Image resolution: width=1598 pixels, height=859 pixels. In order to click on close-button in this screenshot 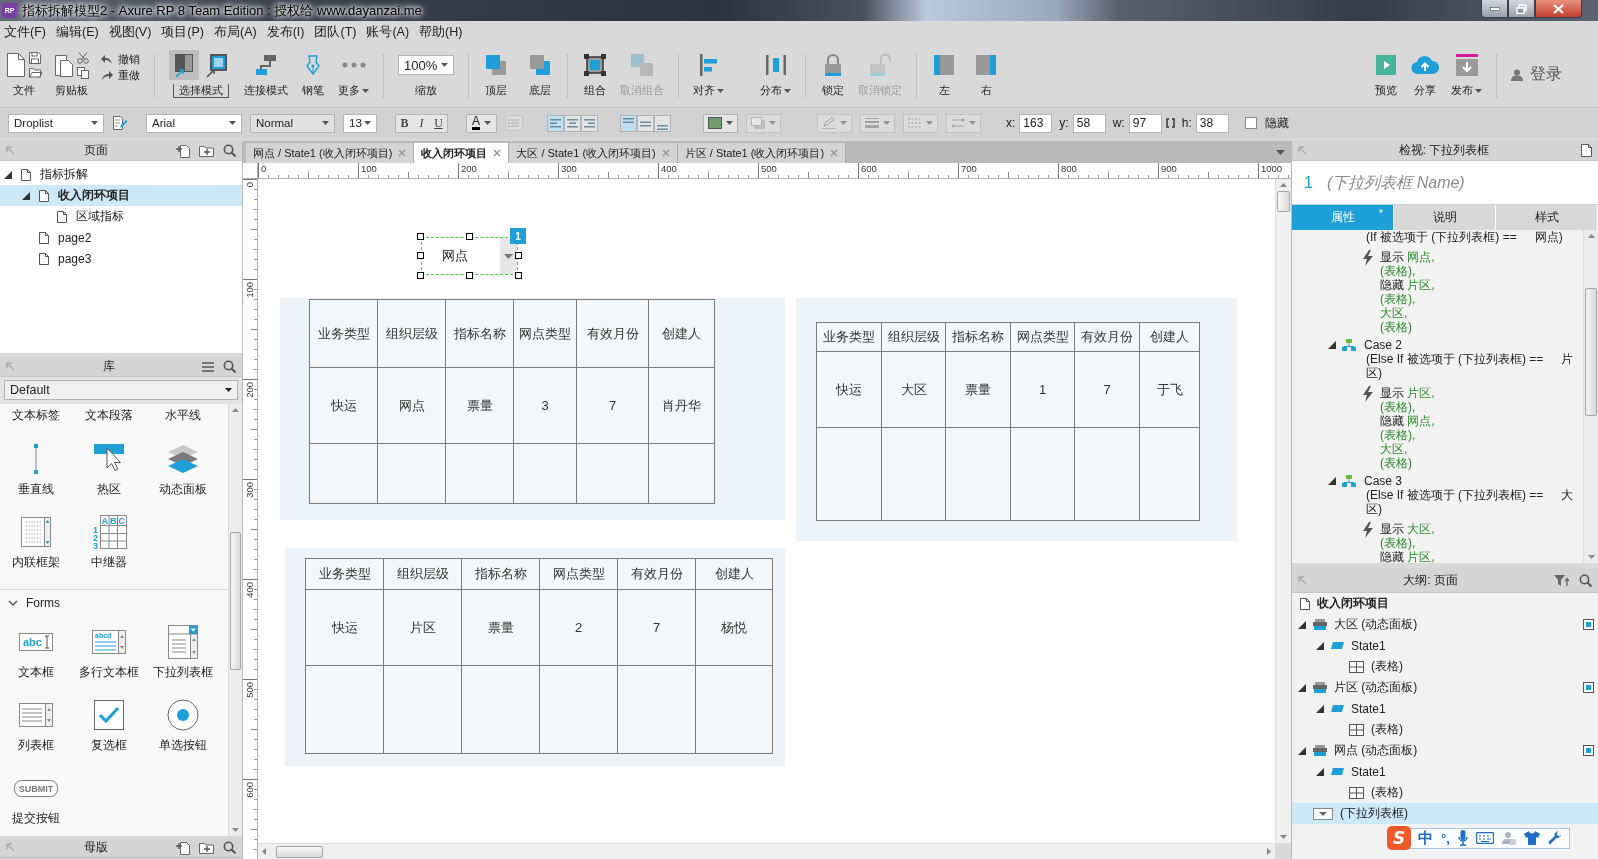, I will do `click(1558, 9)`.